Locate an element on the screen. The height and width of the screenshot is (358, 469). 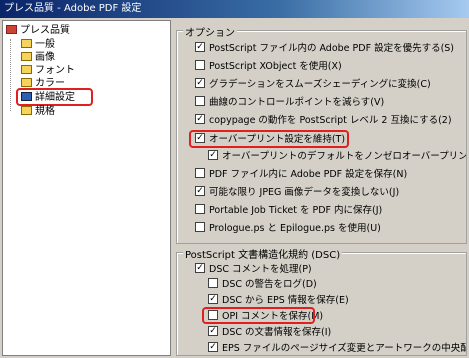
option-reduce-control-points: 曲線のコントロールポイントを減らす(V) is located at coordinates (330, 103).